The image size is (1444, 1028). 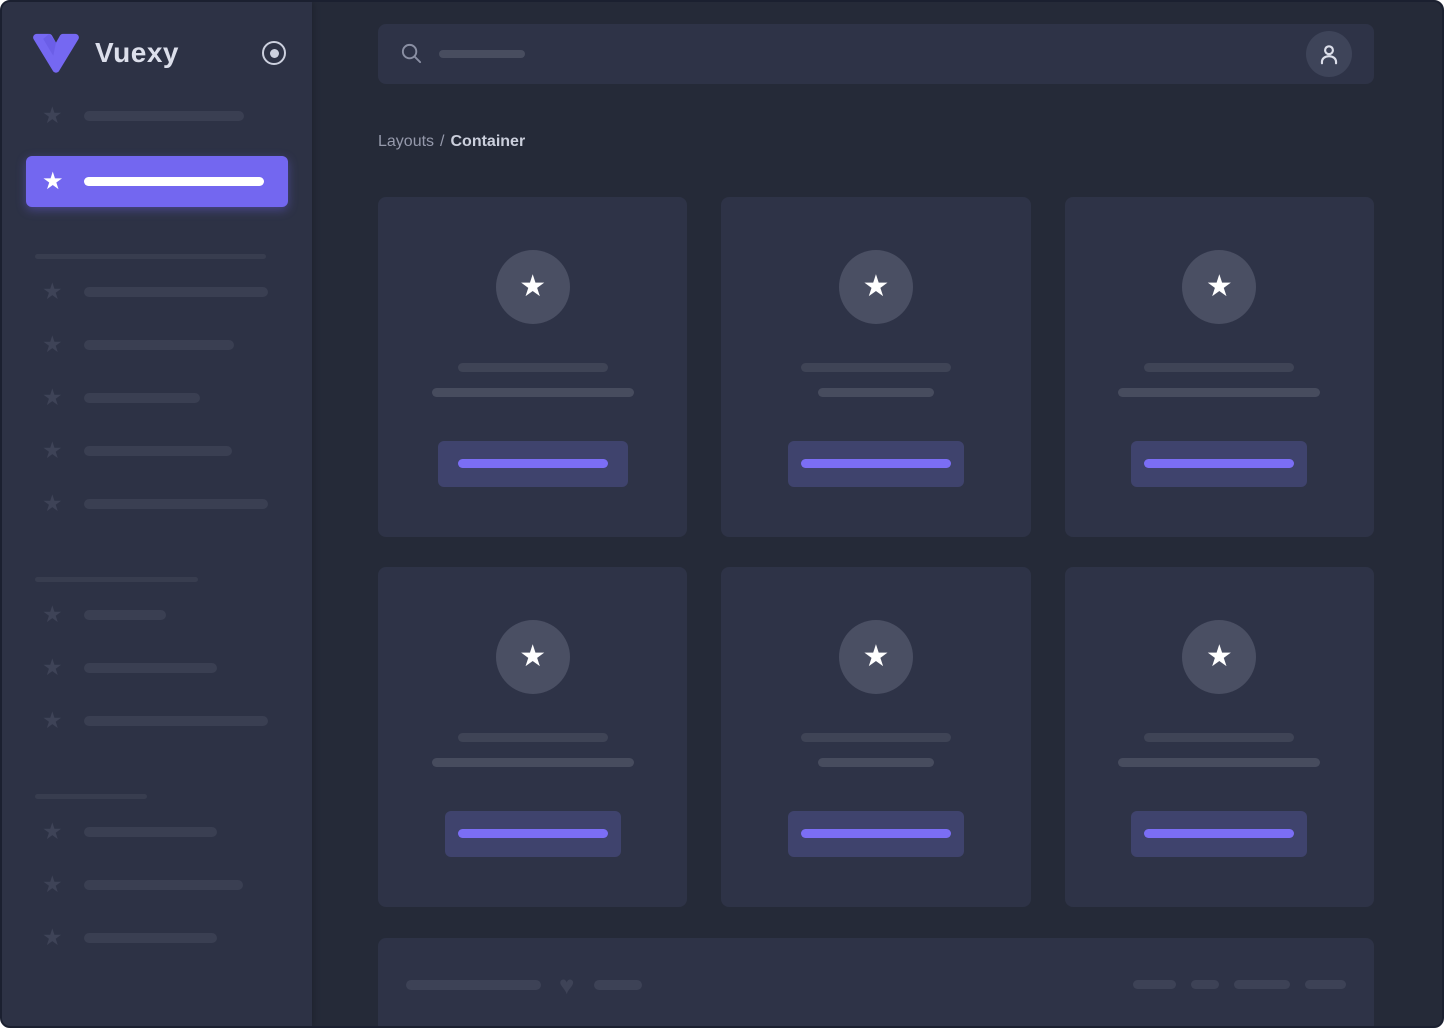 I want to click on footer-links, so click(x=1239, y=985).